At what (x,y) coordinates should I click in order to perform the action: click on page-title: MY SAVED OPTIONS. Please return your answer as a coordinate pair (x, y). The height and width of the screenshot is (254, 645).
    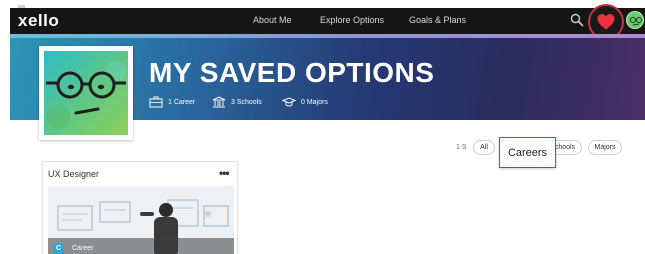
    Looking at the image, I should click on (292, 72).